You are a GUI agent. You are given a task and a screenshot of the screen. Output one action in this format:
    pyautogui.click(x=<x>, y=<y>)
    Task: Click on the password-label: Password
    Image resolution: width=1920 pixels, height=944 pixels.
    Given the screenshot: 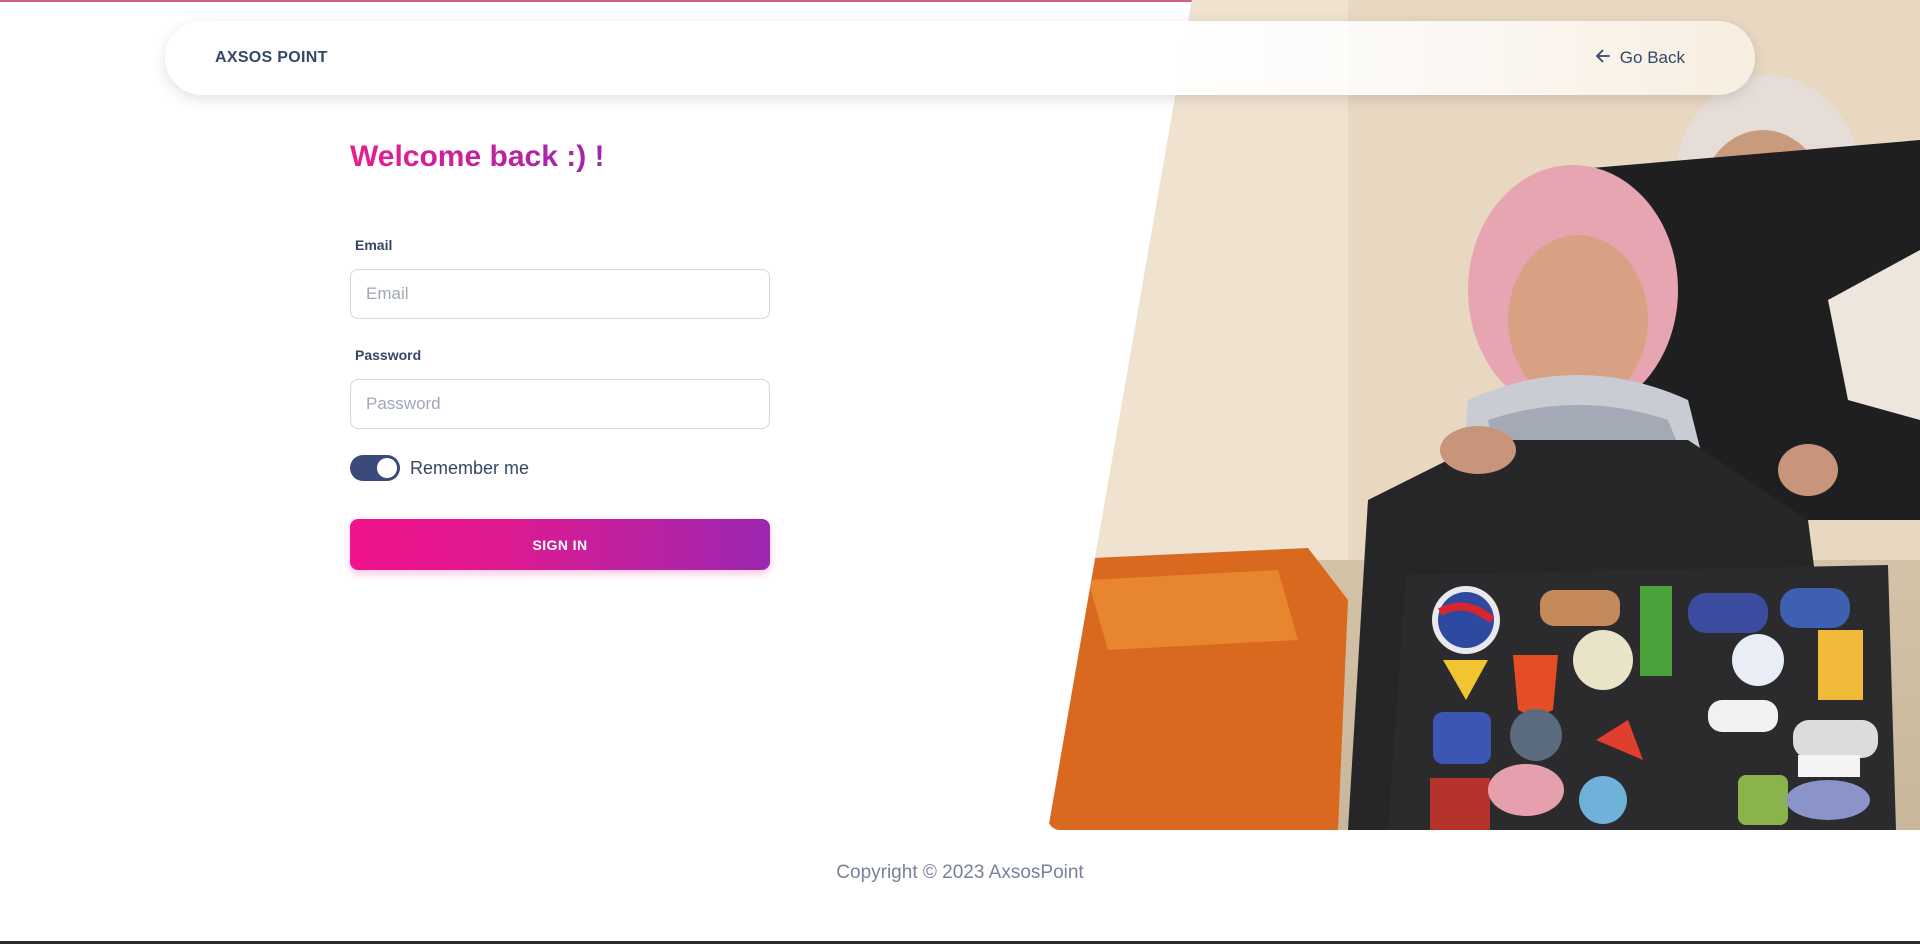 What is the action you would take?
    pyautogui.click(x=388, y=355)
    